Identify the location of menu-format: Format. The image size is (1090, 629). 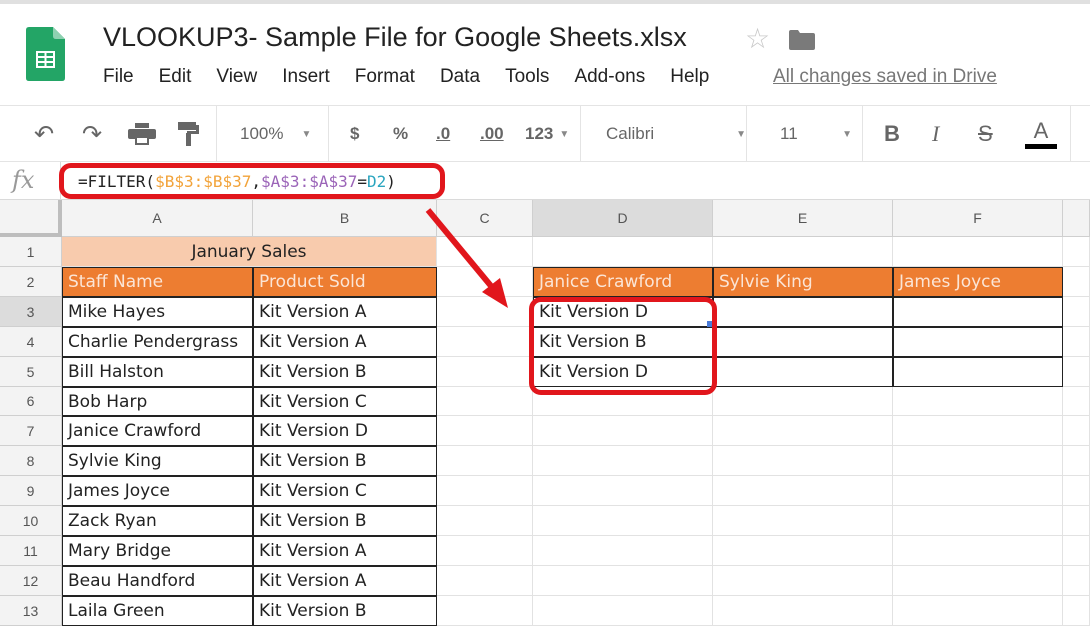
(385, 77).